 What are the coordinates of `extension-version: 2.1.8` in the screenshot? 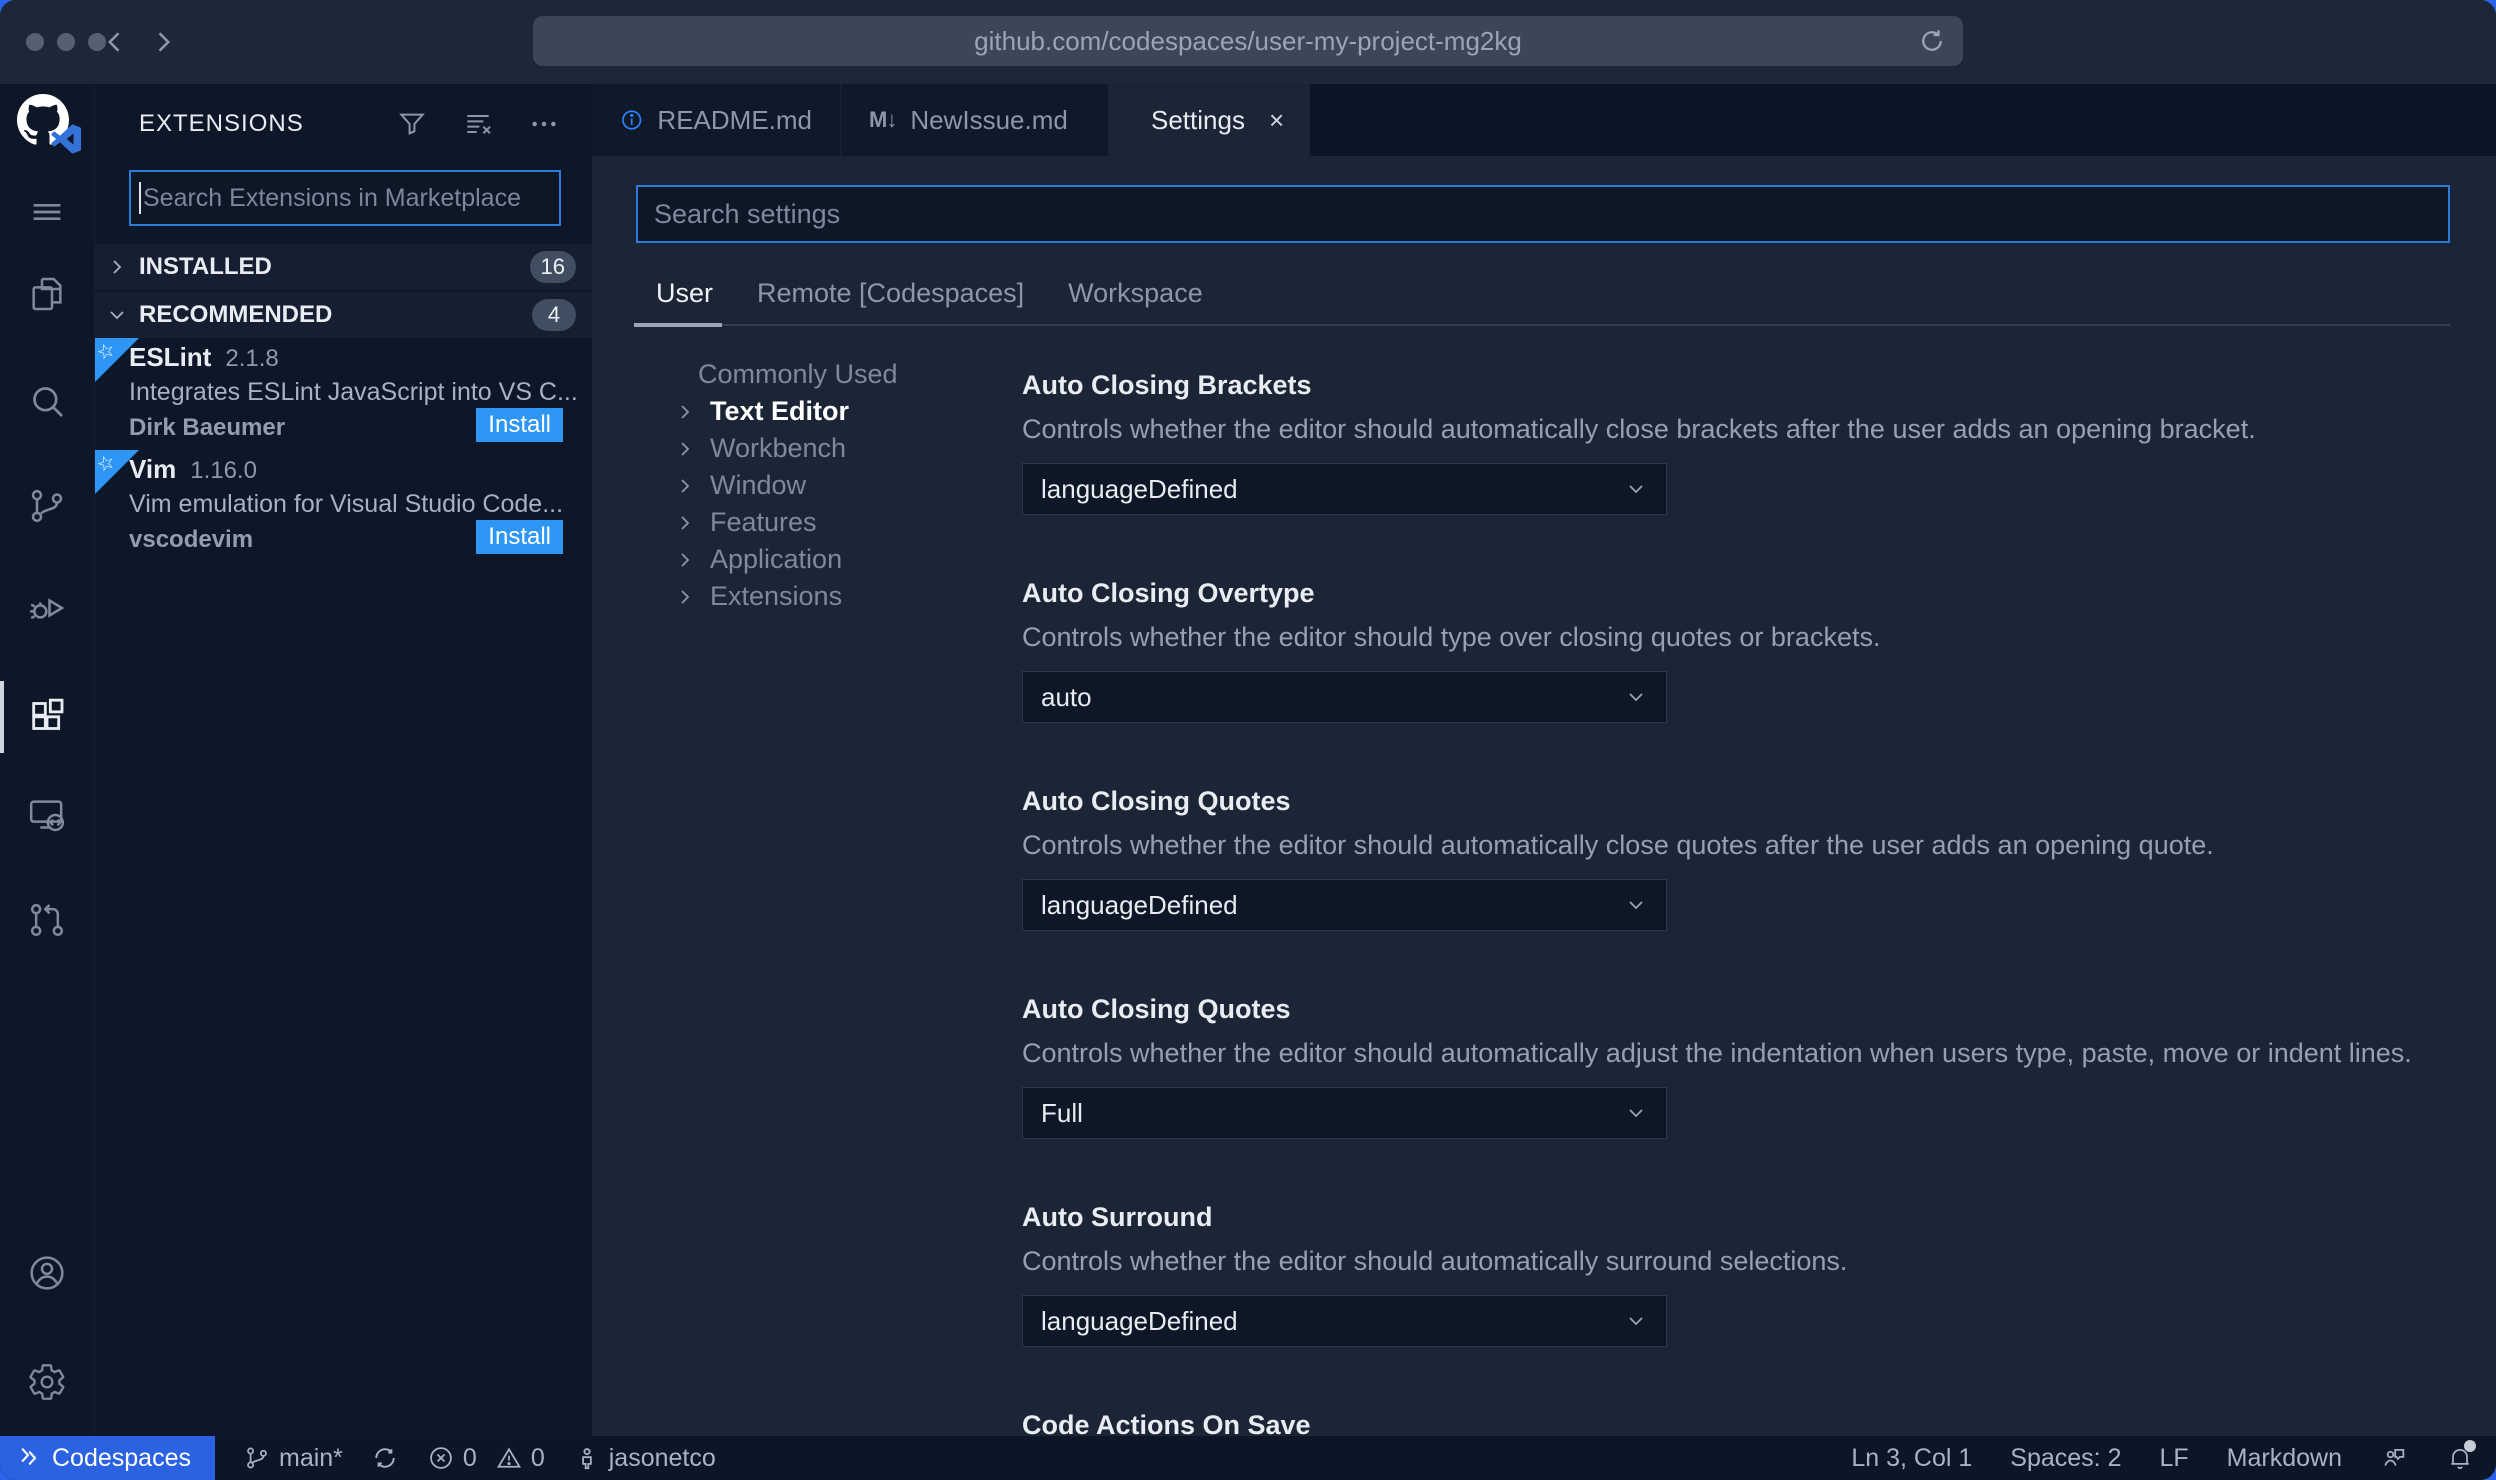 It's located at (252, 358).